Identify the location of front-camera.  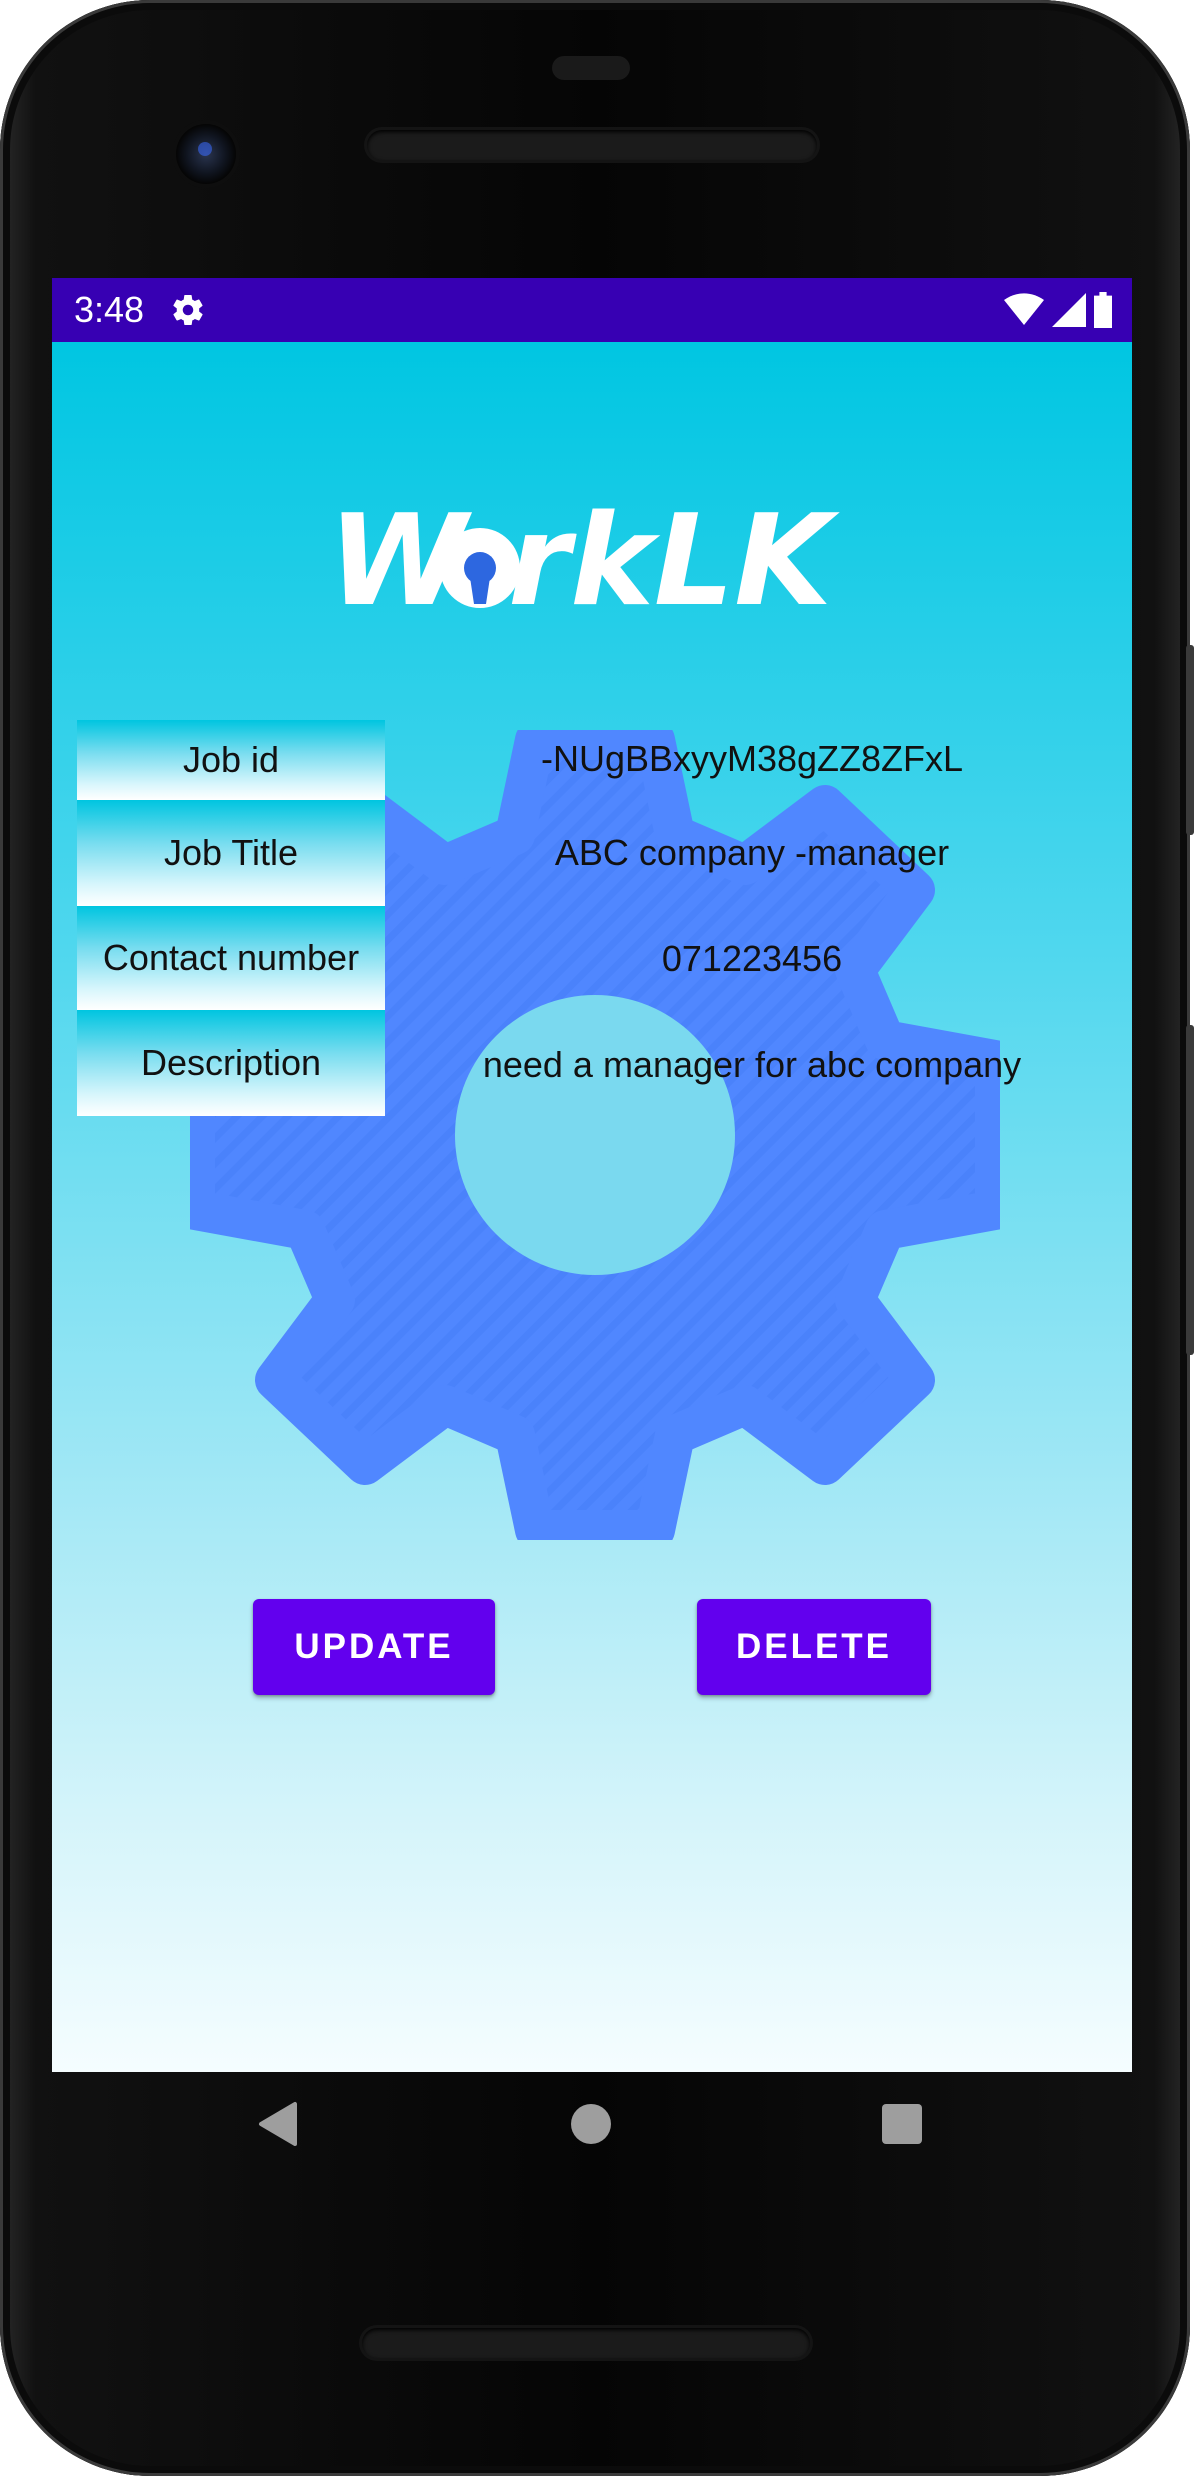
(206, 154).